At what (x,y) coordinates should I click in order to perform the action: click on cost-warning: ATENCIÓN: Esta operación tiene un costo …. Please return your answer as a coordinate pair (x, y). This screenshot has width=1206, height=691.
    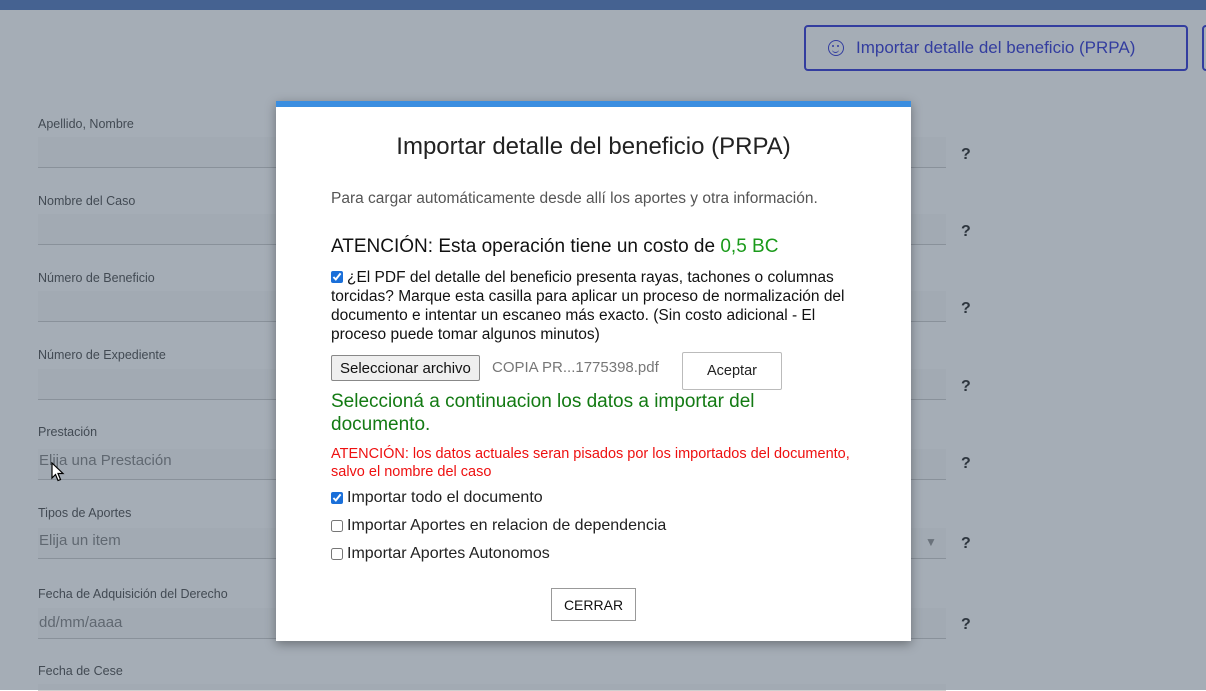
    Looking at the image, I should click on (554, 247).